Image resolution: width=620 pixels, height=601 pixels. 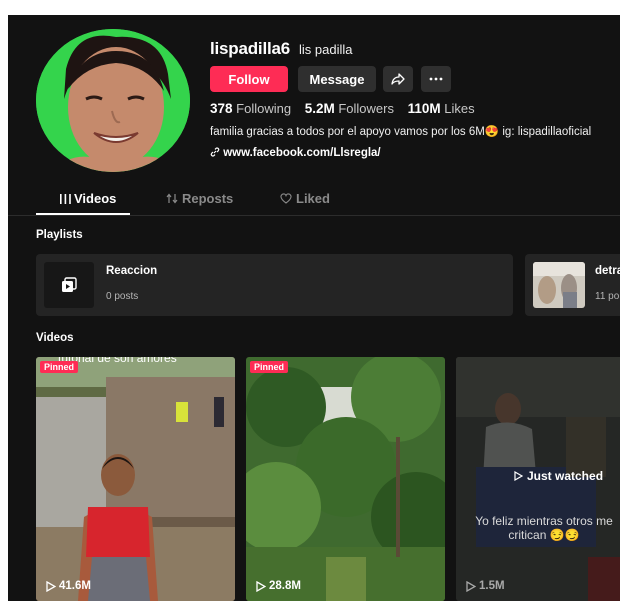 What do you see at coordinates (75, 586) in the screenshot?
I see `view-count-text: 41.6M` at bounding box center [75, 586].